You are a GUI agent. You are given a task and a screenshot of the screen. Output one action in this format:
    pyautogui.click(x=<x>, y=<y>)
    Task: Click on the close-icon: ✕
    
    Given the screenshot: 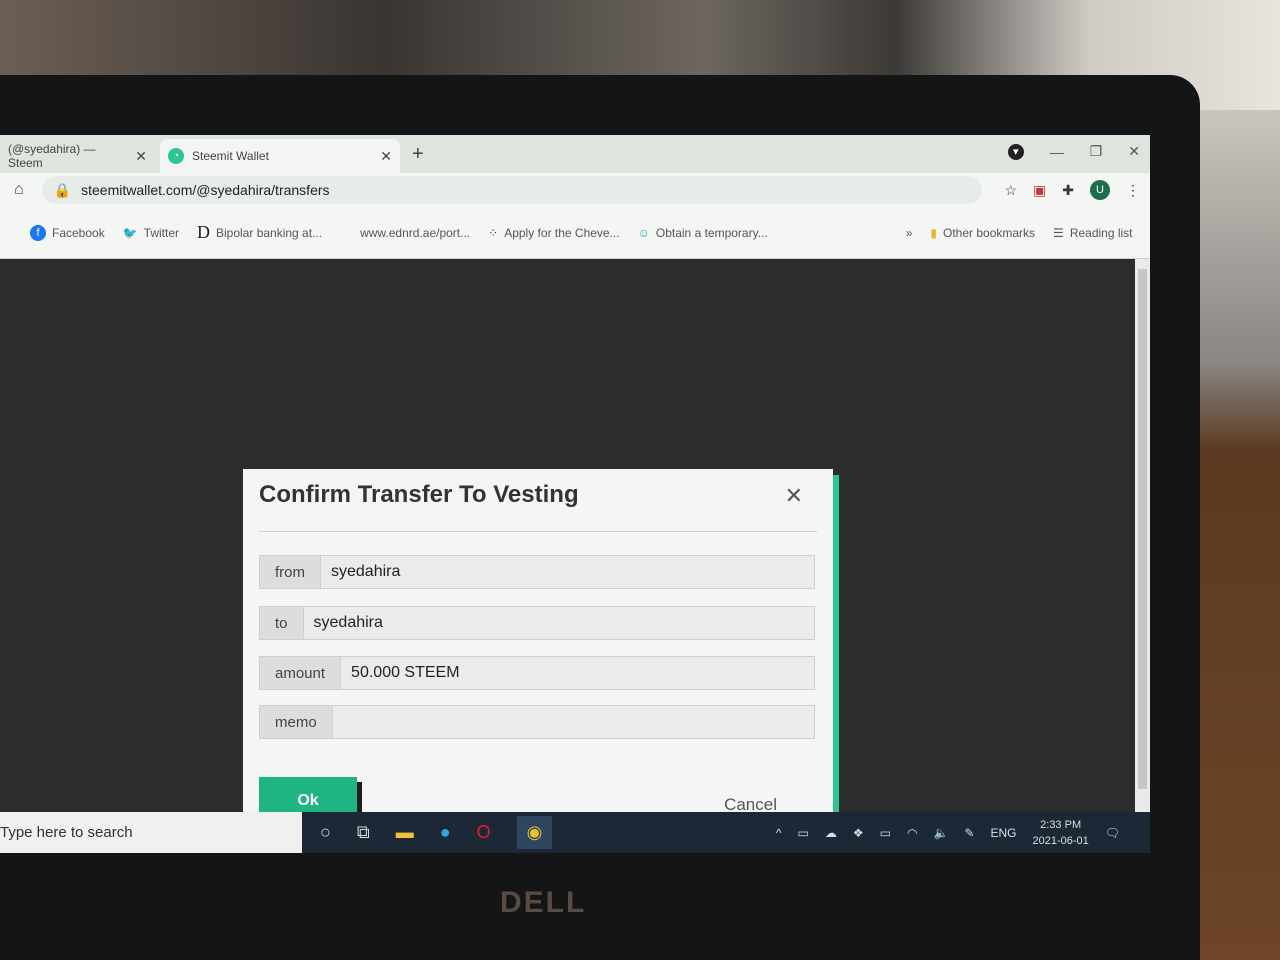 What is the action you would take?
    pyautogui.click(x=794, y=496)
    